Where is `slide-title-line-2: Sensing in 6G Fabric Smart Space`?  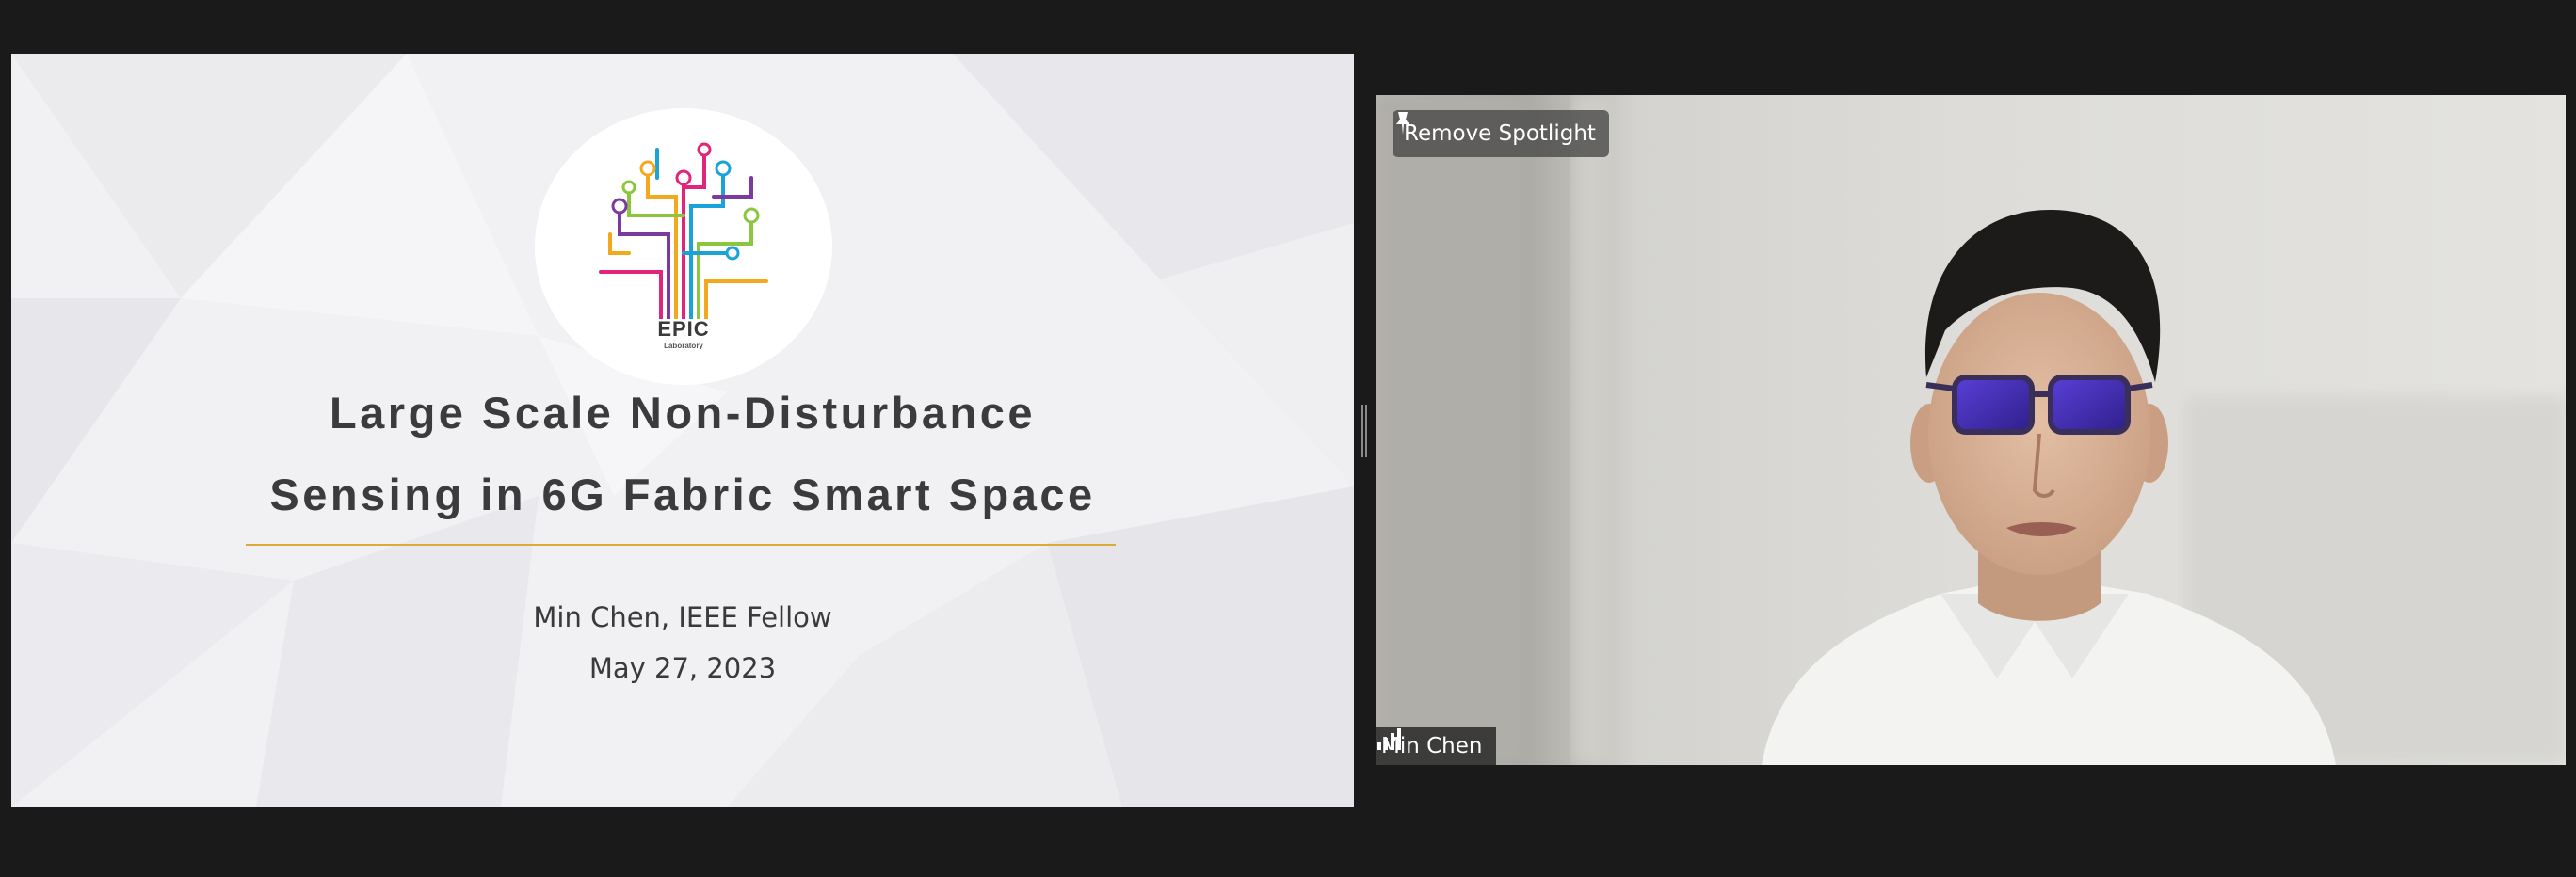
slide-title-line-2: Sensing in 6G Fabric Smart Space is located at coordinates (682, 494).